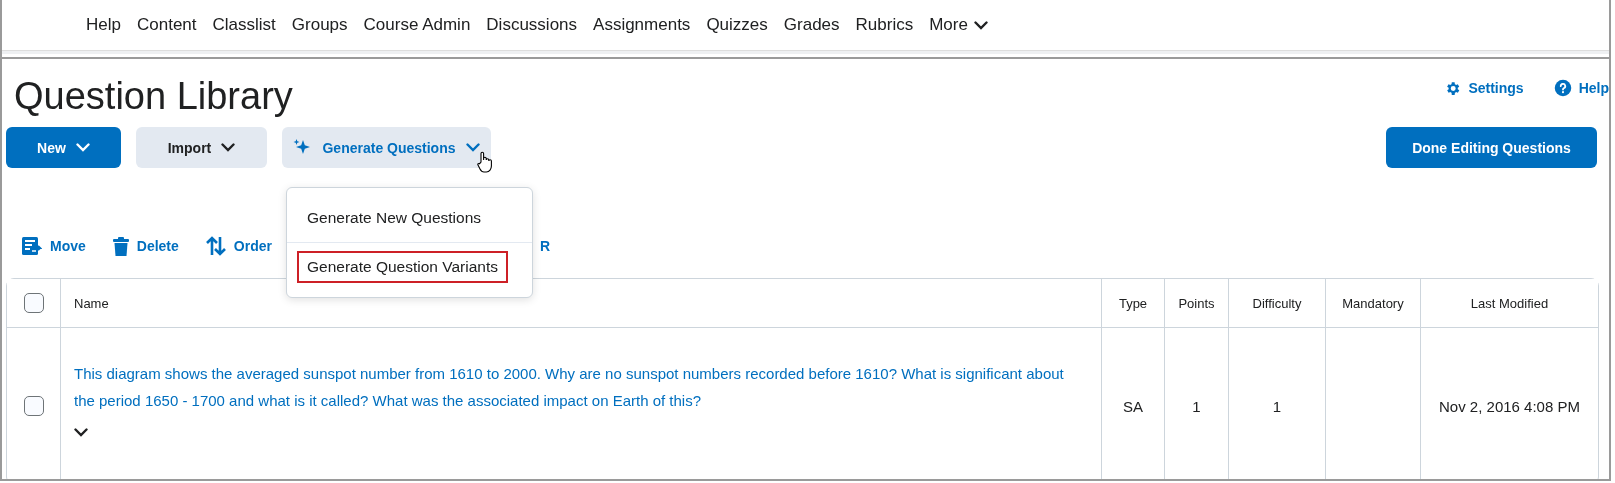 The image size is (1615, 483). What do you see at coordinates (91, 303) in the screenshot?
I see `column-header: Name` at bounding box center [91, 303].